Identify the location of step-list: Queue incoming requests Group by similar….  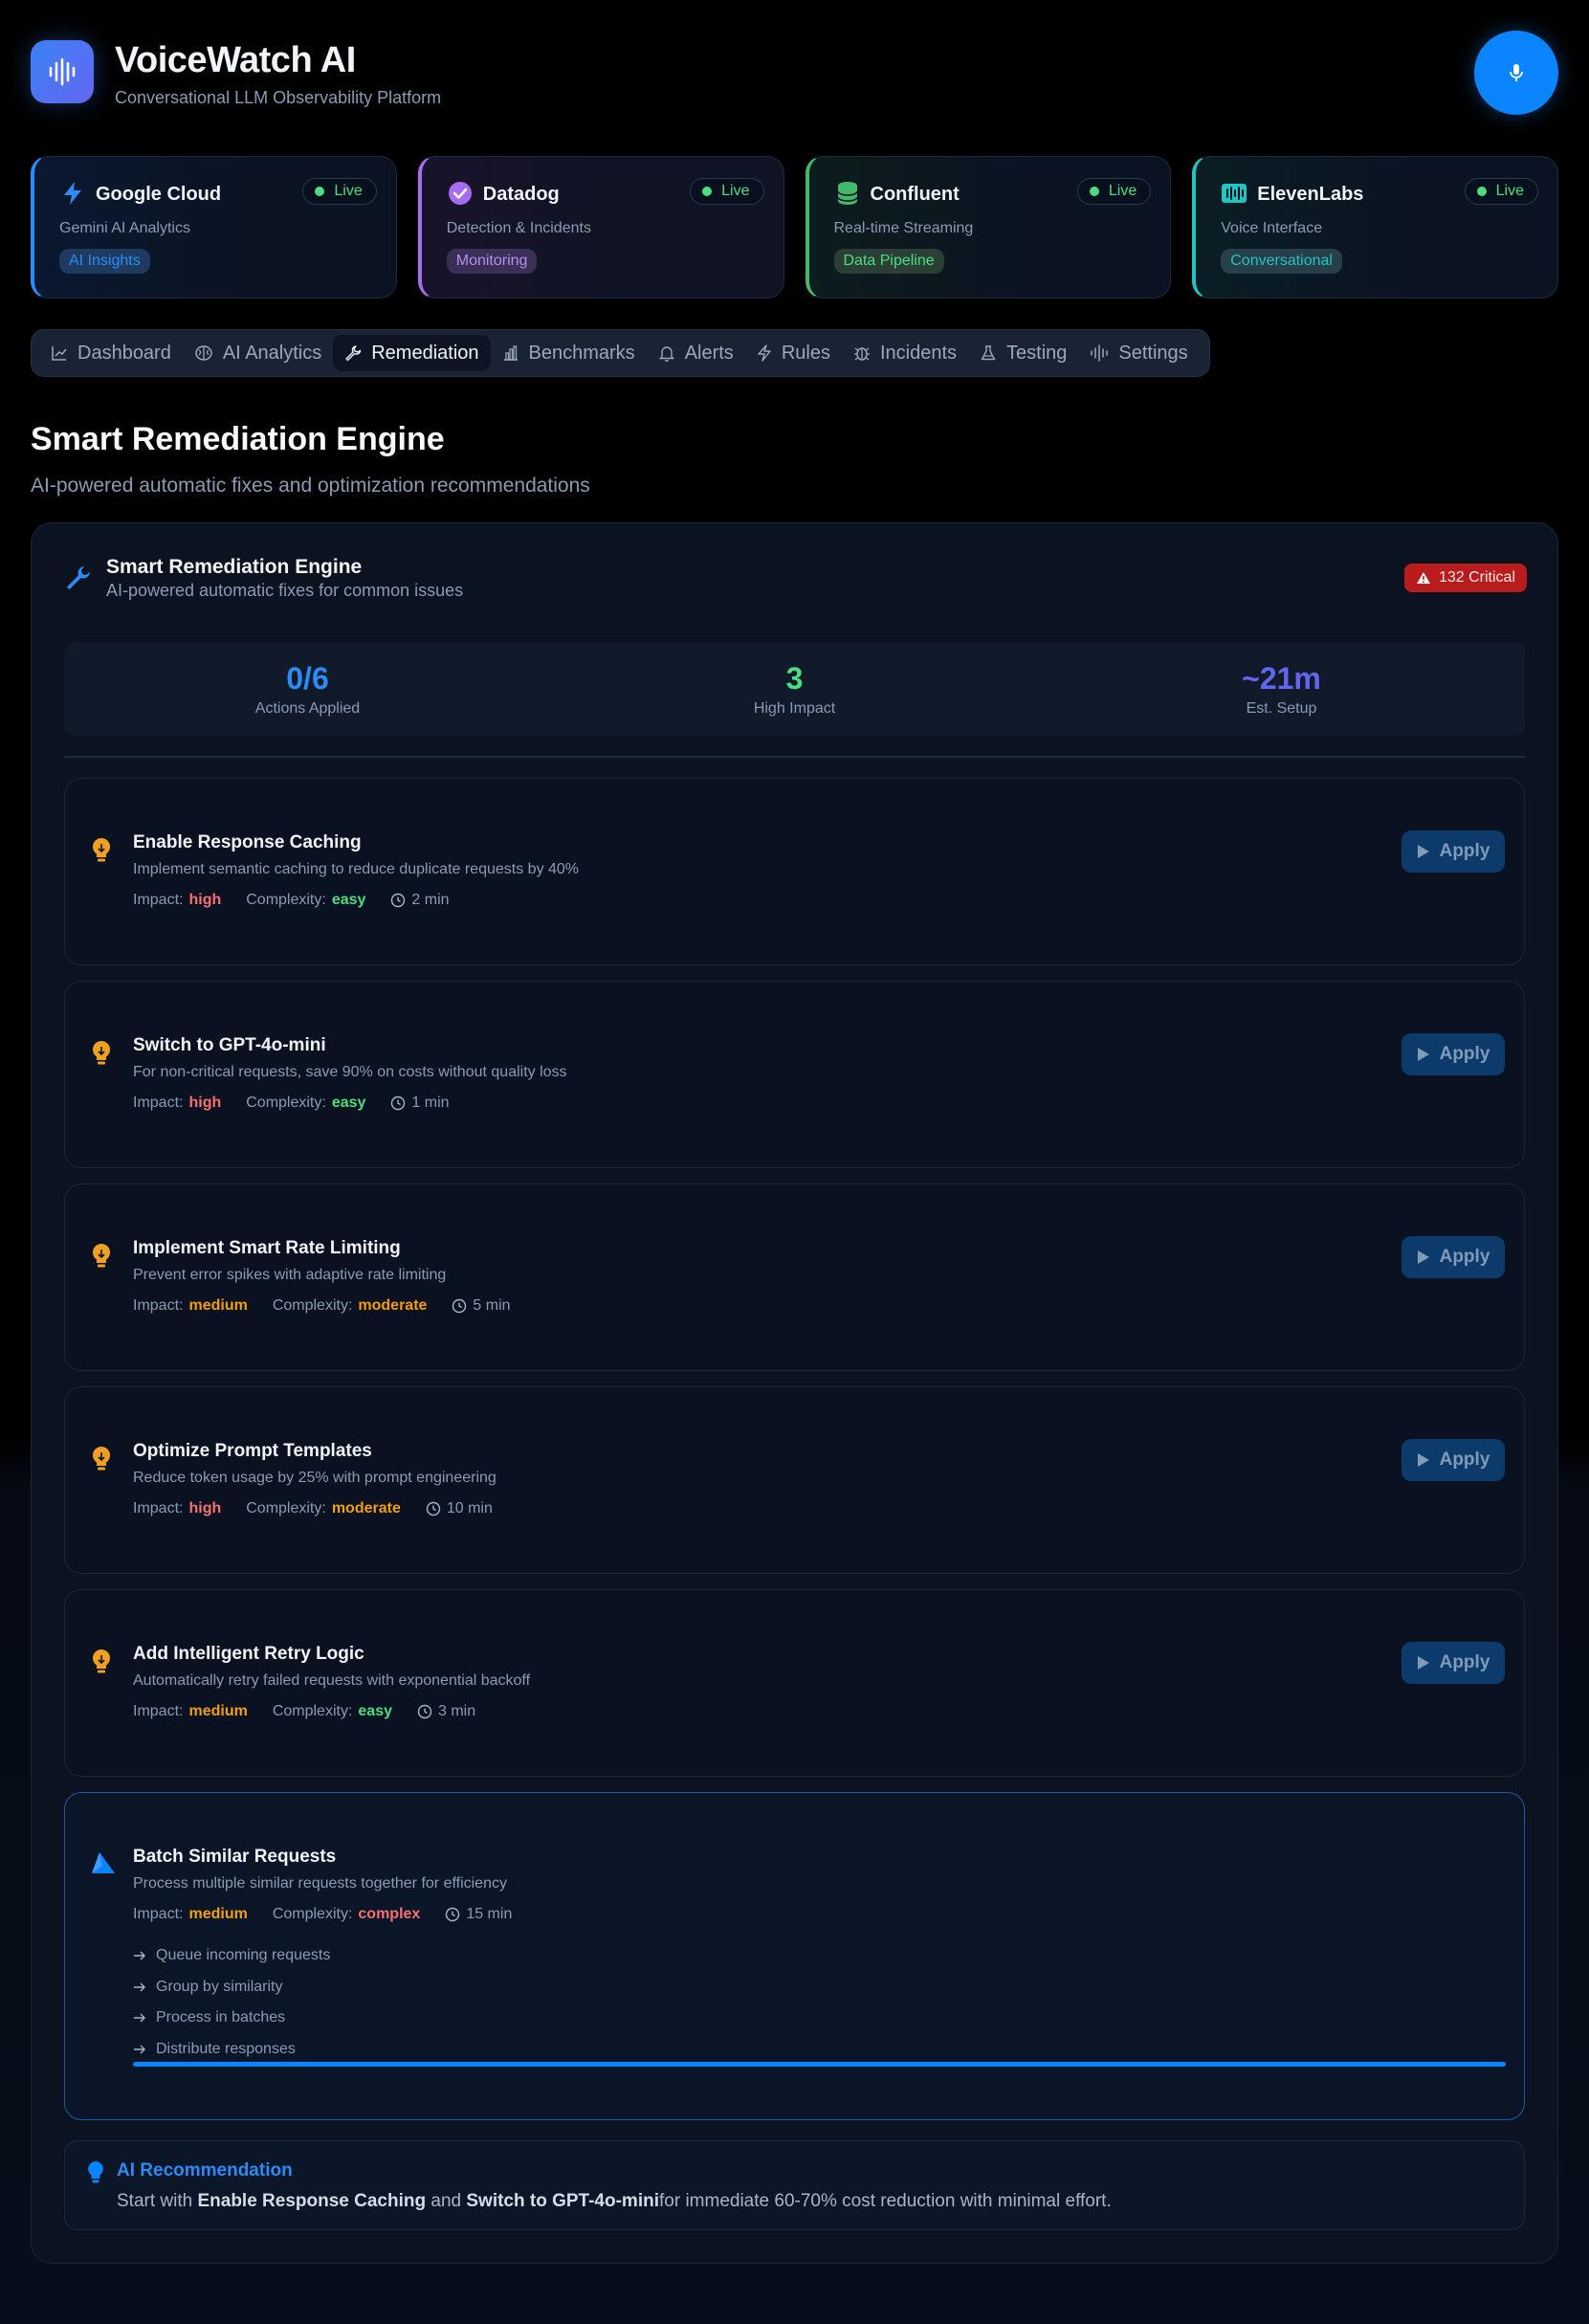
(231, 2002).